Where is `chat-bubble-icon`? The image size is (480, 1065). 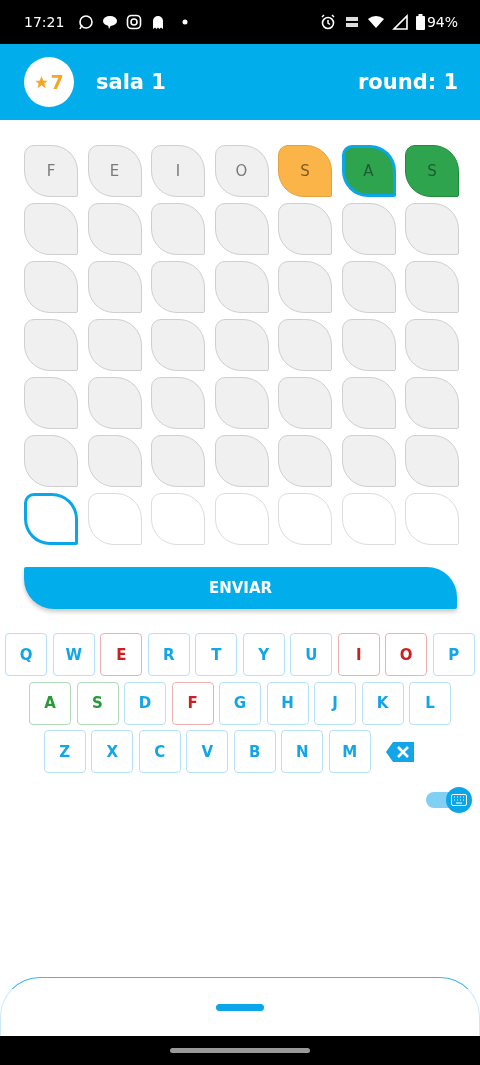 chat-bubble-icon is located at coordinates (86, 22).